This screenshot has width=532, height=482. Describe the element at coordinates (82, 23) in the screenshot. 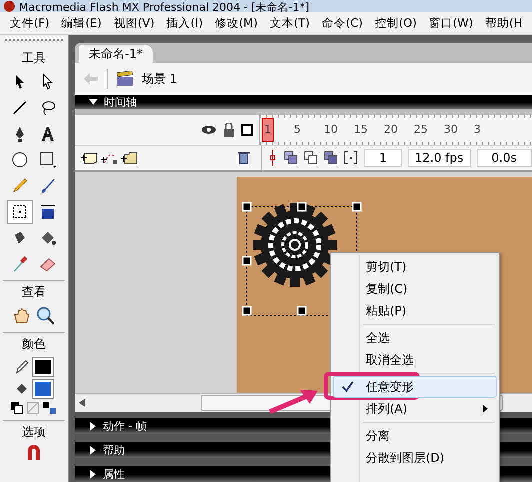

I see `menu-item: 编辑(E)` at that location.